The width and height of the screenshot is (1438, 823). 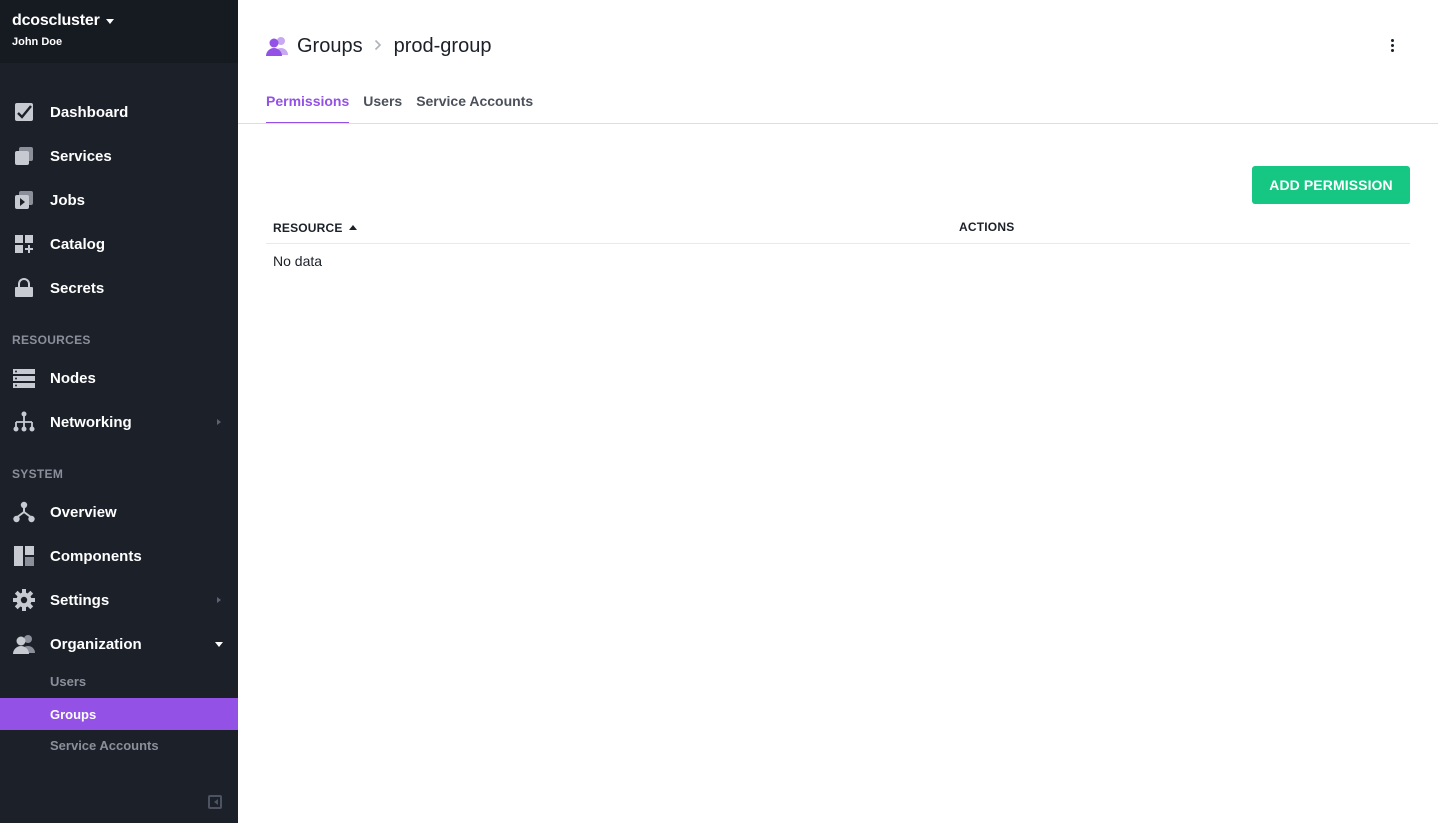 What do you see at coordinates (96, 556) in the screenshot?
I see `sidebar-item-label: Components` at bounding box center [96, 556].